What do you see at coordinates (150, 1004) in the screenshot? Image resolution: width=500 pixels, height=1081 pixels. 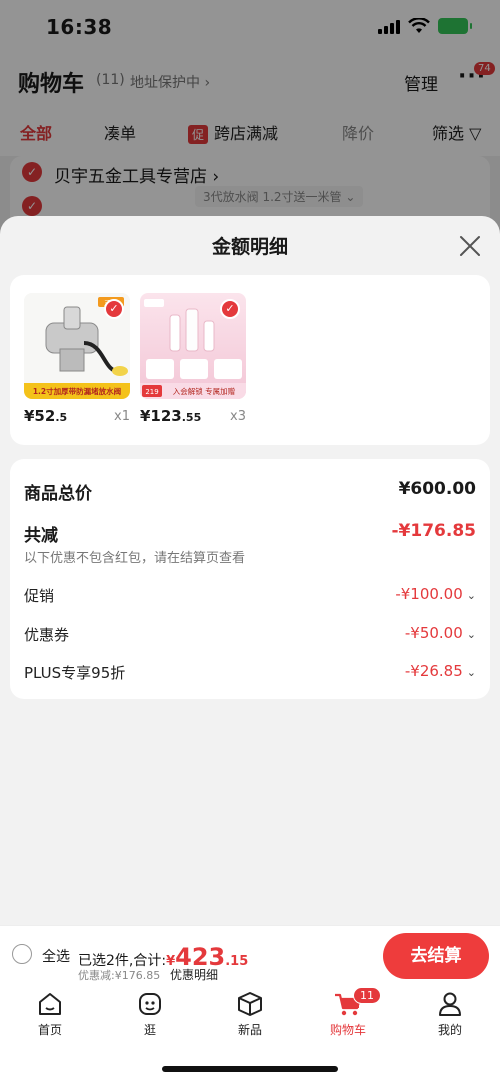 I see `face-icon` at bounding box center [150, 1004].